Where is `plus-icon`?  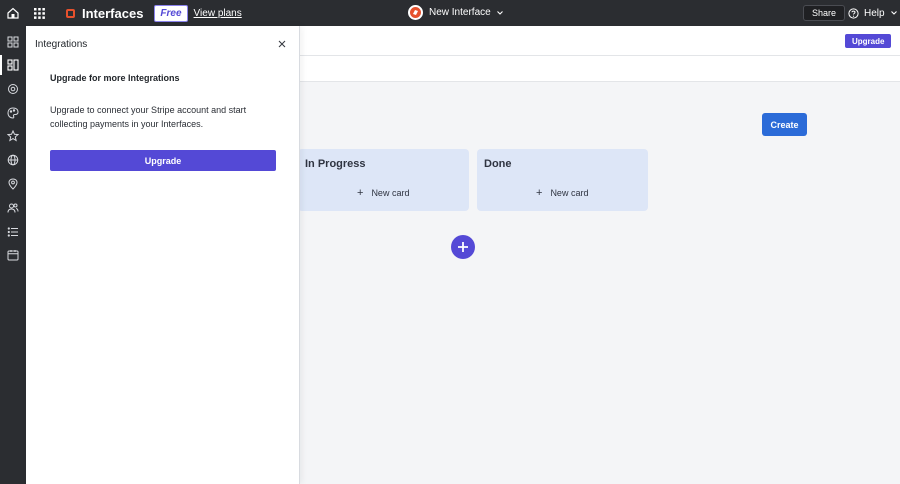 plus-icon is located at coordinates (463, 247).